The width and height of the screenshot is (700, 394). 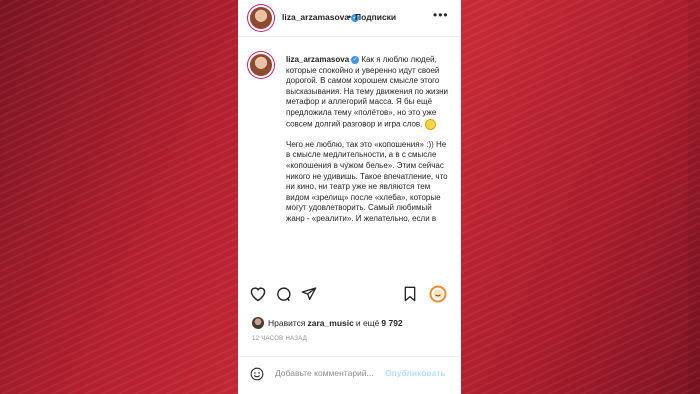 I want to click on verified-icon: ✓, so click(x=355, y=59).